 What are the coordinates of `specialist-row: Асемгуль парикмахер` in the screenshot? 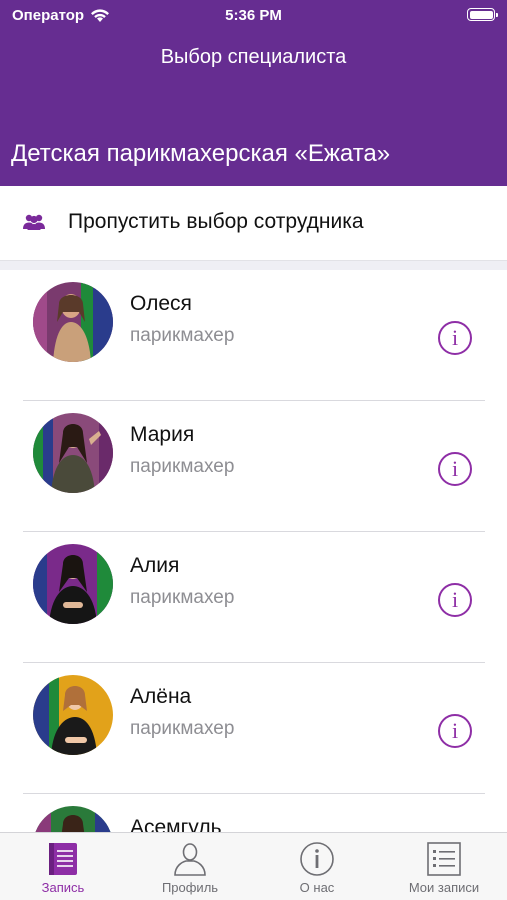 It's located at (253, 813).